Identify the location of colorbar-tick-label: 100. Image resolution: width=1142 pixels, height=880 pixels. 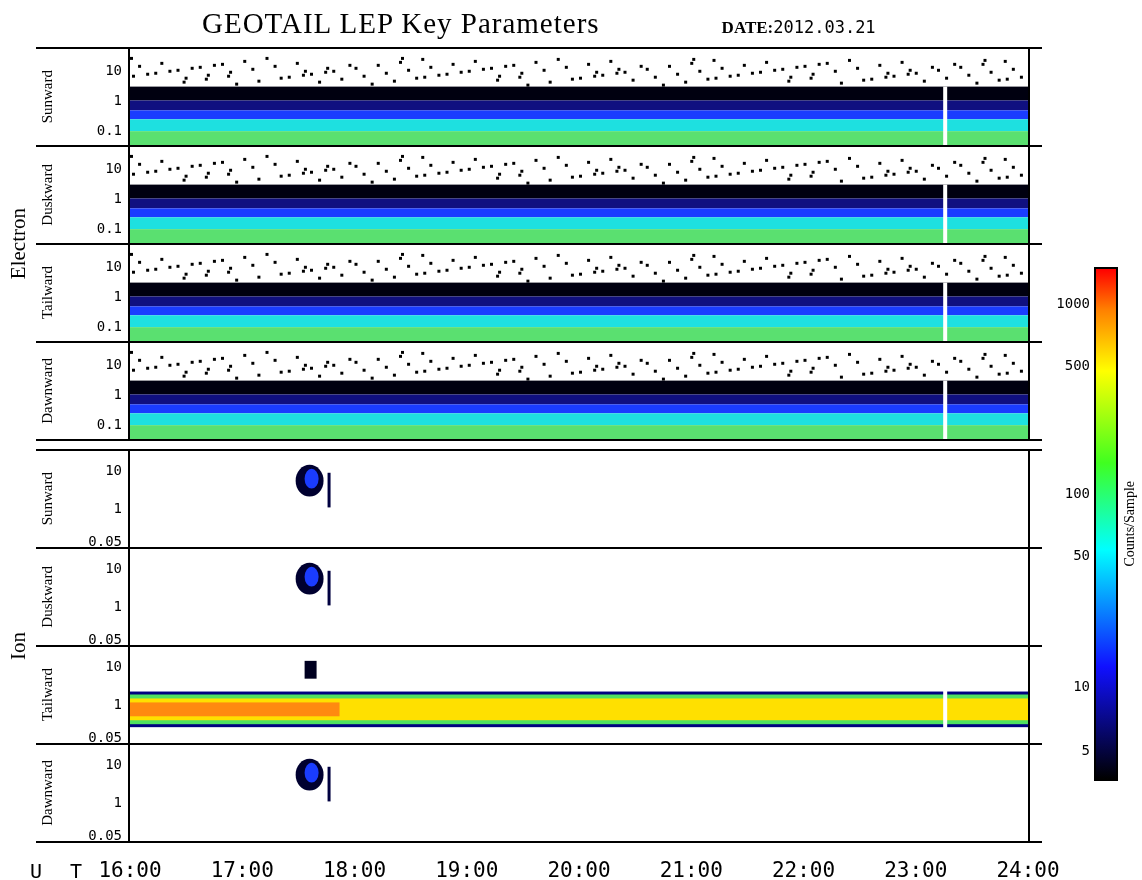
(1077, 493).